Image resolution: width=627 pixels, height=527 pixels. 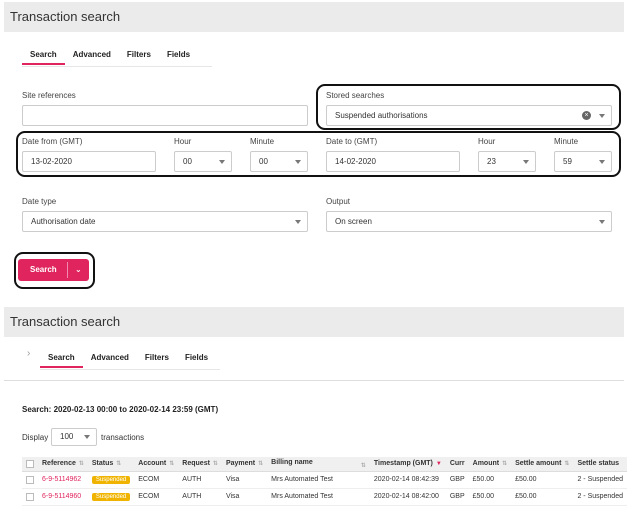 I want to click on reference-link: 6-9-5114960, so click(x=61, y=496).